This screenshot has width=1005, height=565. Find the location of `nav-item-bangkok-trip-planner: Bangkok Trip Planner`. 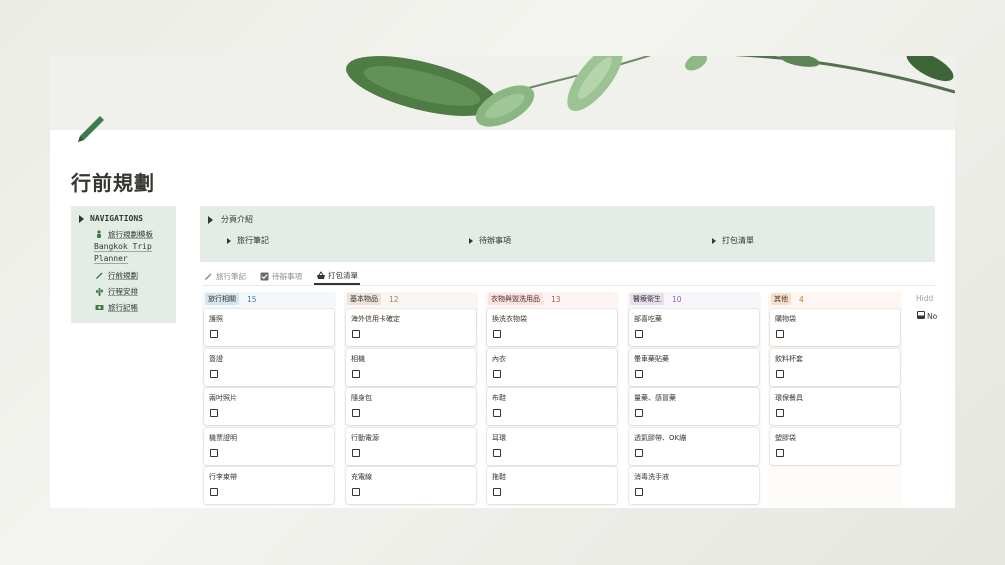

nav-item-bangkok-trip-planner: Bangkok Trip Planner is located at coordinates (123, 253).